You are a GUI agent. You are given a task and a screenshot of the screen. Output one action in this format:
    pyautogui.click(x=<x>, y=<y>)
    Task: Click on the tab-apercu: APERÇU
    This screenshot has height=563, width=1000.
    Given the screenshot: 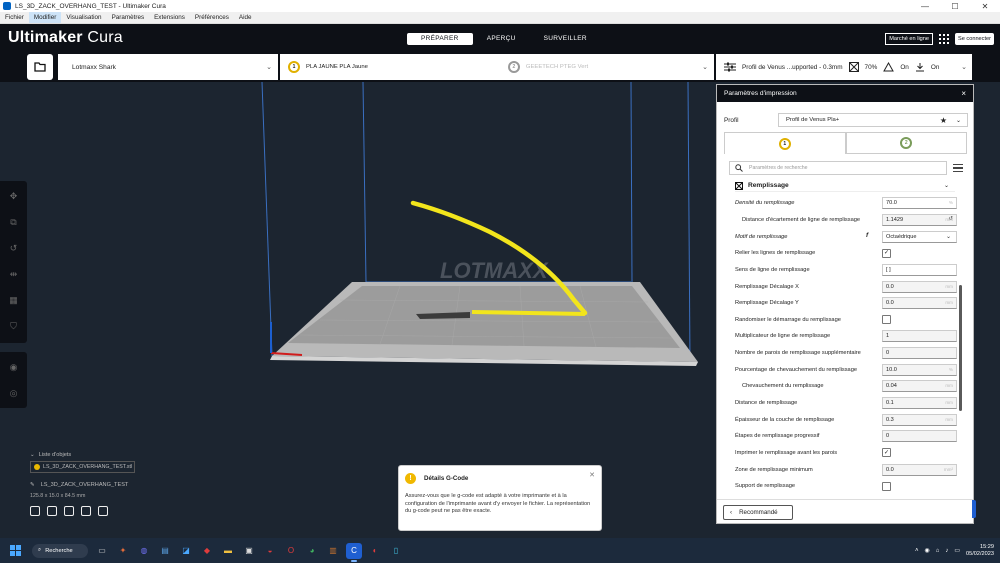 What is the action you would take?
    pyautogui.click(x=501, y=39)
    